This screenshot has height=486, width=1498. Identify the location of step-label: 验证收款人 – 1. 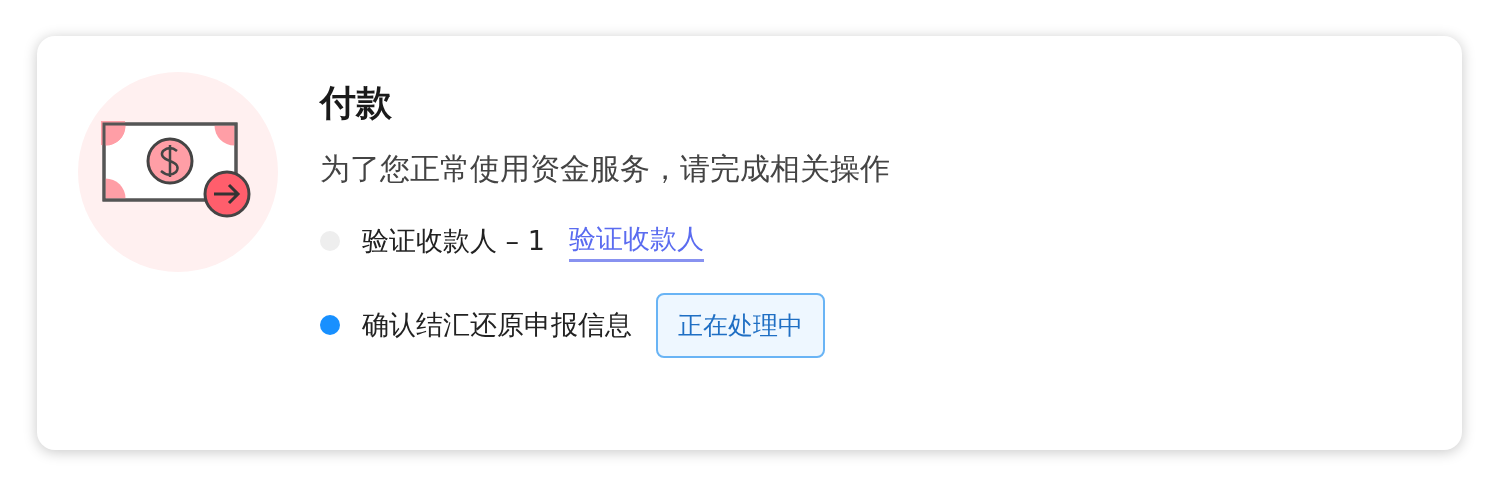
(453, 241).